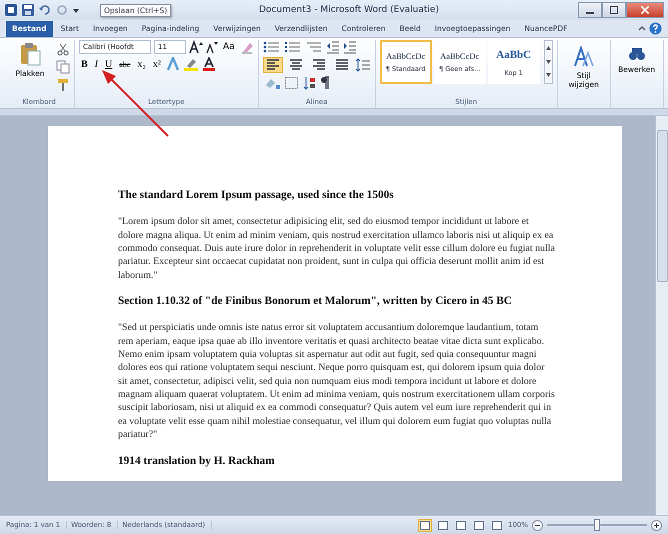 The width and height of the screenshot is (668, 534). Describe the element at coordinates (28, 10) in the screenshot. I see `save-icon` at that location.